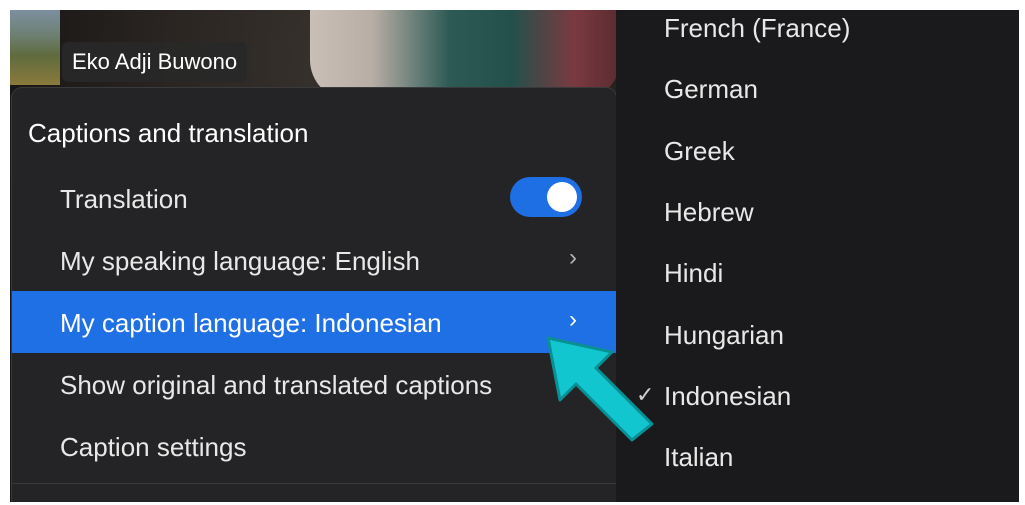 This screenshot has width=1025, height=505. I want to click on menu-header: Captions and translation, so click(168, 133).